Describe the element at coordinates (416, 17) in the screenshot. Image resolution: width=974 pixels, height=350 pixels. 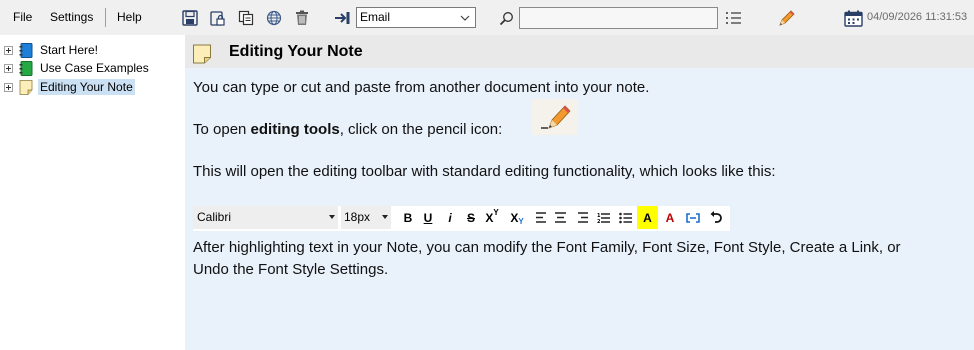
I see `export-target-select: Email` at that location.